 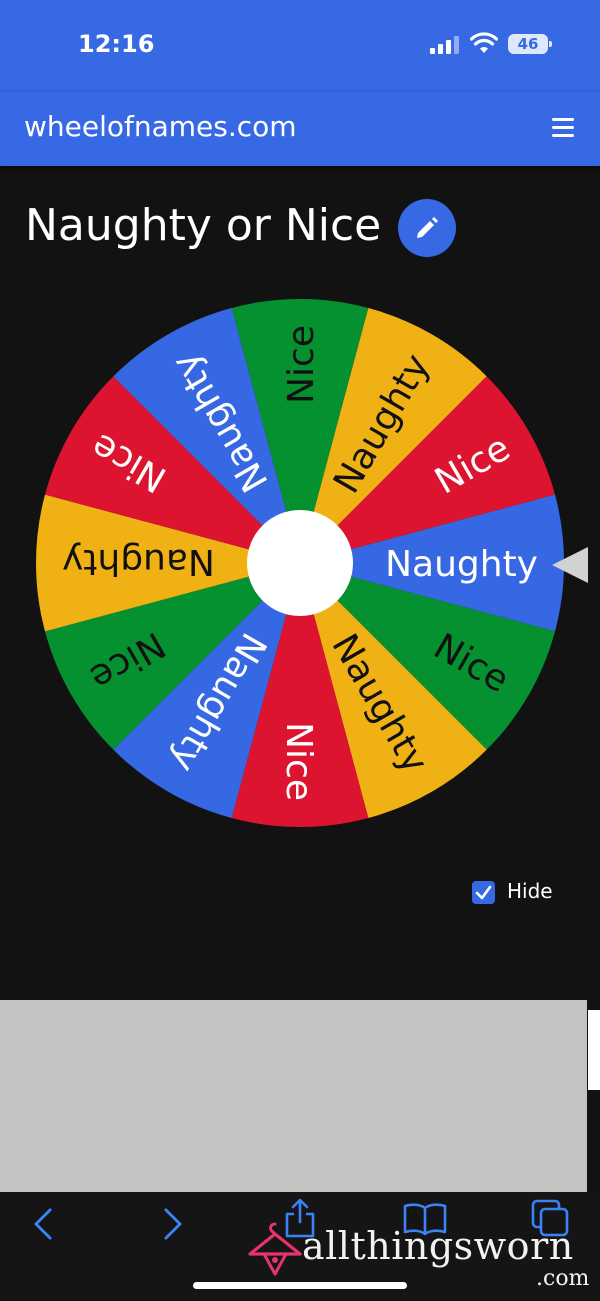 I want to click on grey-panel, so click(x=293, y=1096).